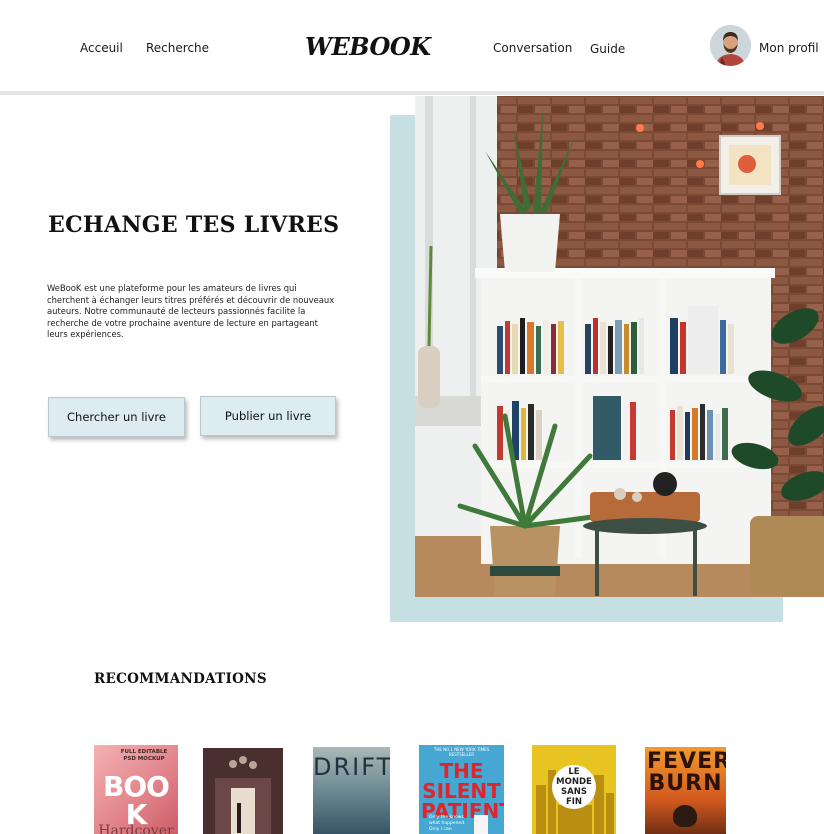 This screenshot has width=824, height=834. What do you see at coordinates (532, 48) in the screenshot?
I see `nav-conversation-link: Conversation` at bounding box center [532, 48].